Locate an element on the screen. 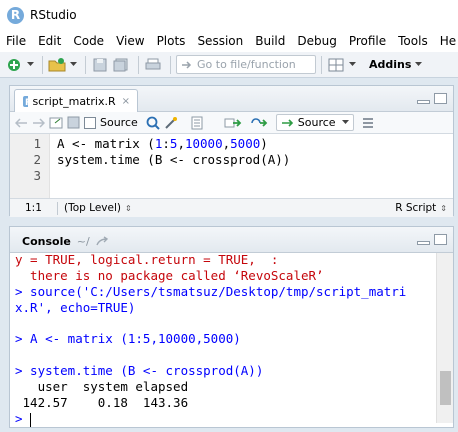 Image resolution: width=458 pixels, height=432 pixels. compile-report-icon is located at coordinates (197, 123).